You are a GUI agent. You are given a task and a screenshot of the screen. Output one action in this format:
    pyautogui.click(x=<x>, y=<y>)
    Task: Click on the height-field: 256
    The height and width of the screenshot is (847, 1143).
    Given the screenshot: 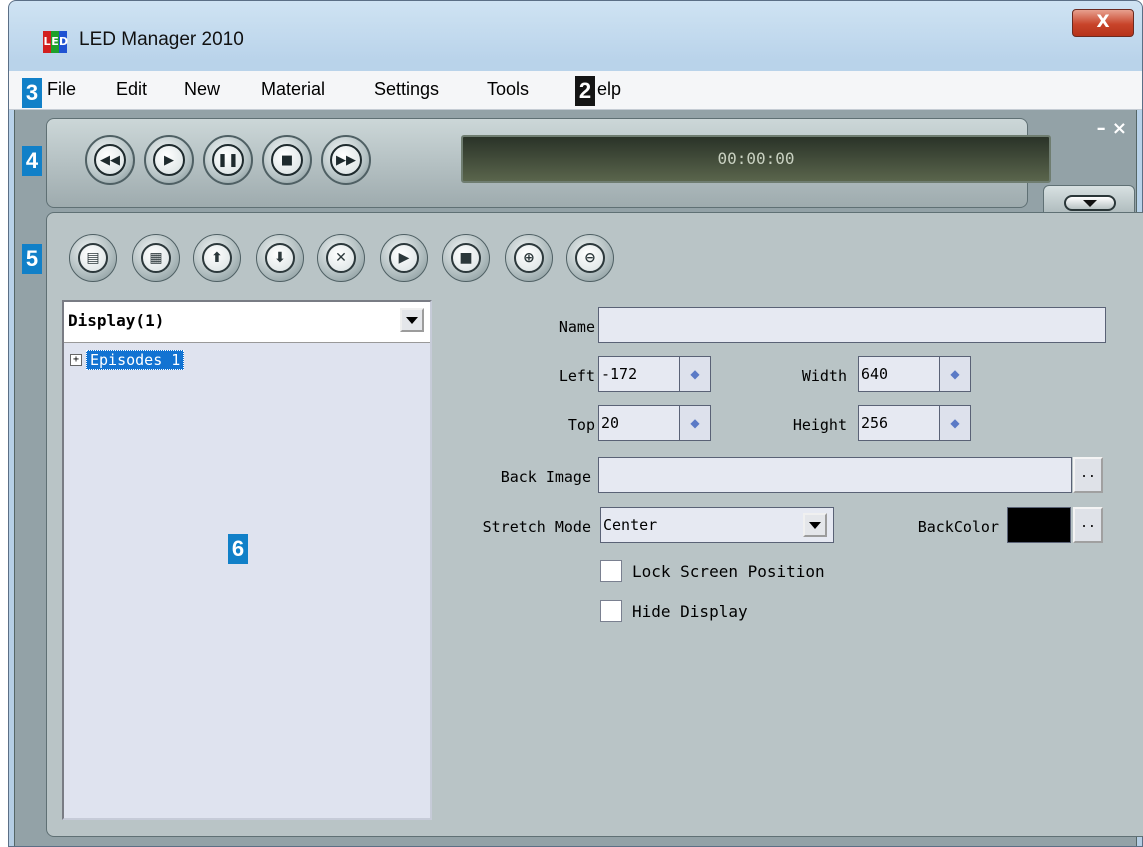 What is the action you would take?
    pyautogui.click(x=899, y=423)
    